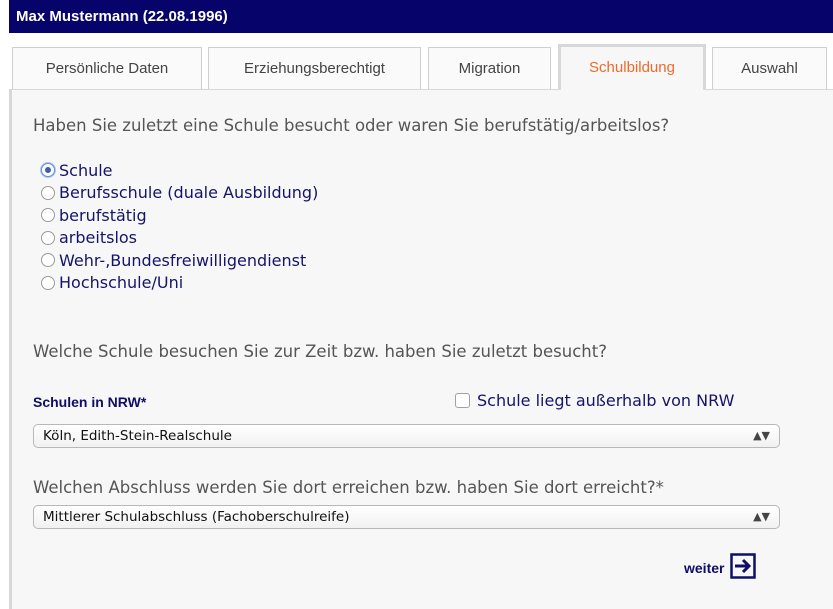 The width and height of the screenshot is (833, 609). What do you see at coordinates (103, 215) in the screenshot?
I see `radio-label: berufstätig` at bounding box center [103, 215].